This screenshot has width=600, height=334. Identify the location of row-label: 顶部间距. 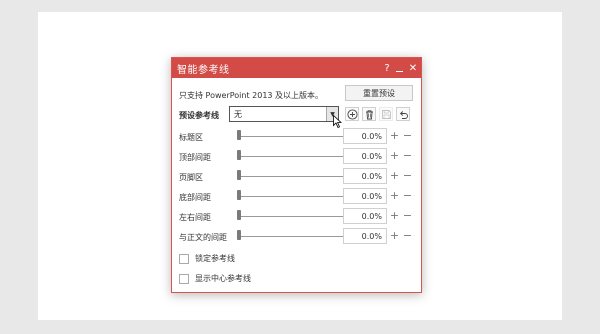
(195, 157).